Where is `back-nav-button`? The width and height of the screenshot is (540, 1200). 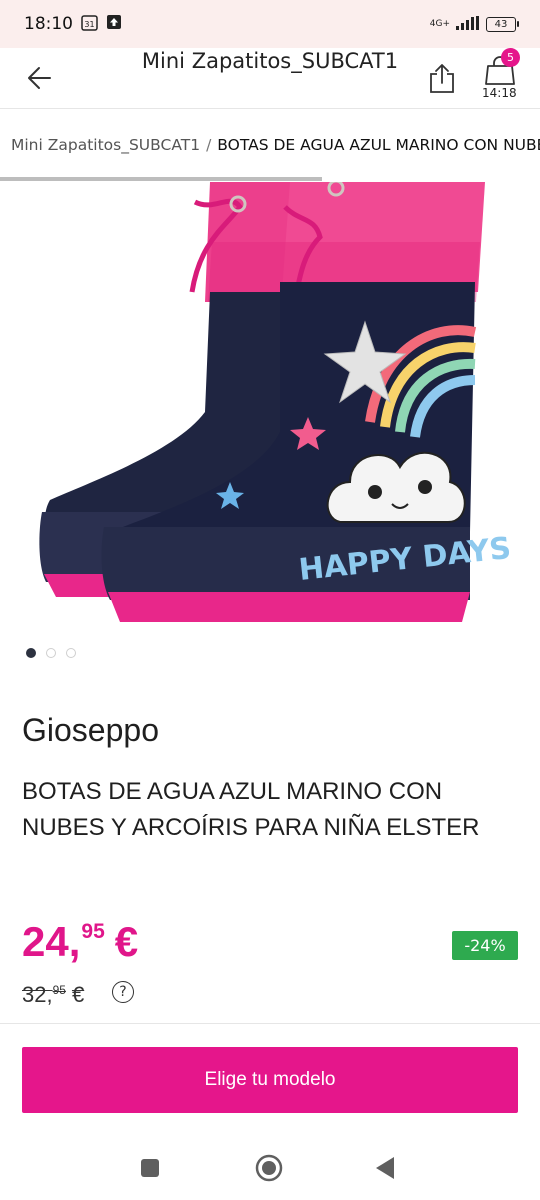
back-nav-button is located at coordinates (385, 1170).